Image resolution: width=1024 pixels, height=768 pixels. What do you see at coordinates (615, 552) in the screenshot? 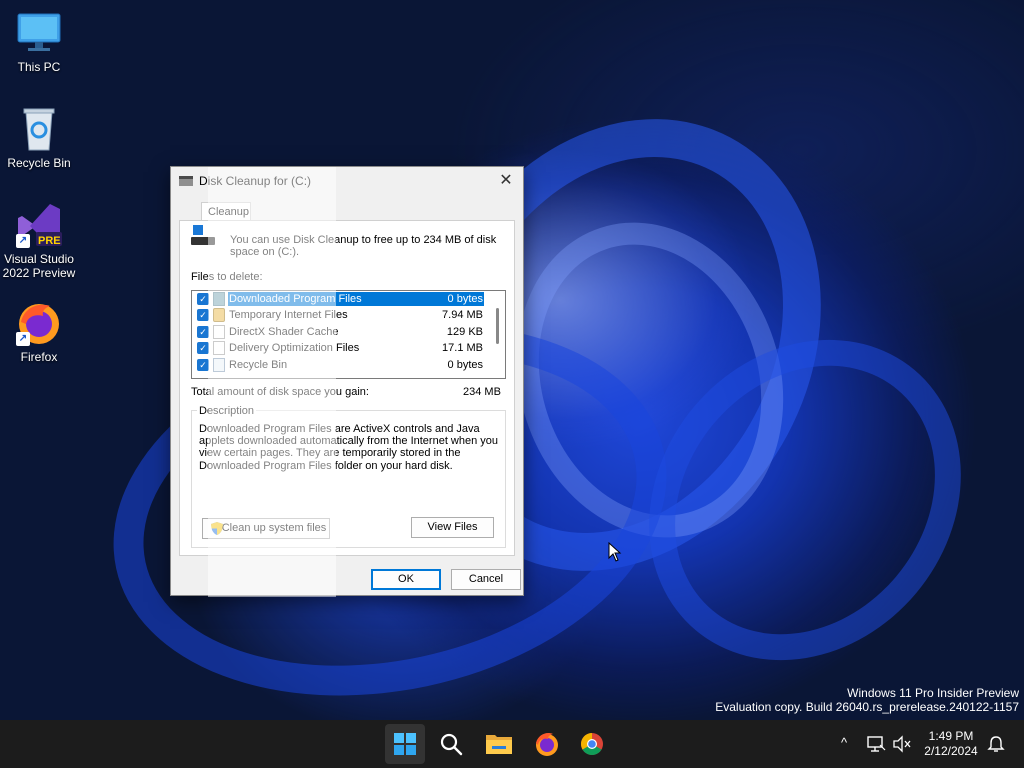
I see `mouse-cursor-icon` at bounding box center [615, 552].